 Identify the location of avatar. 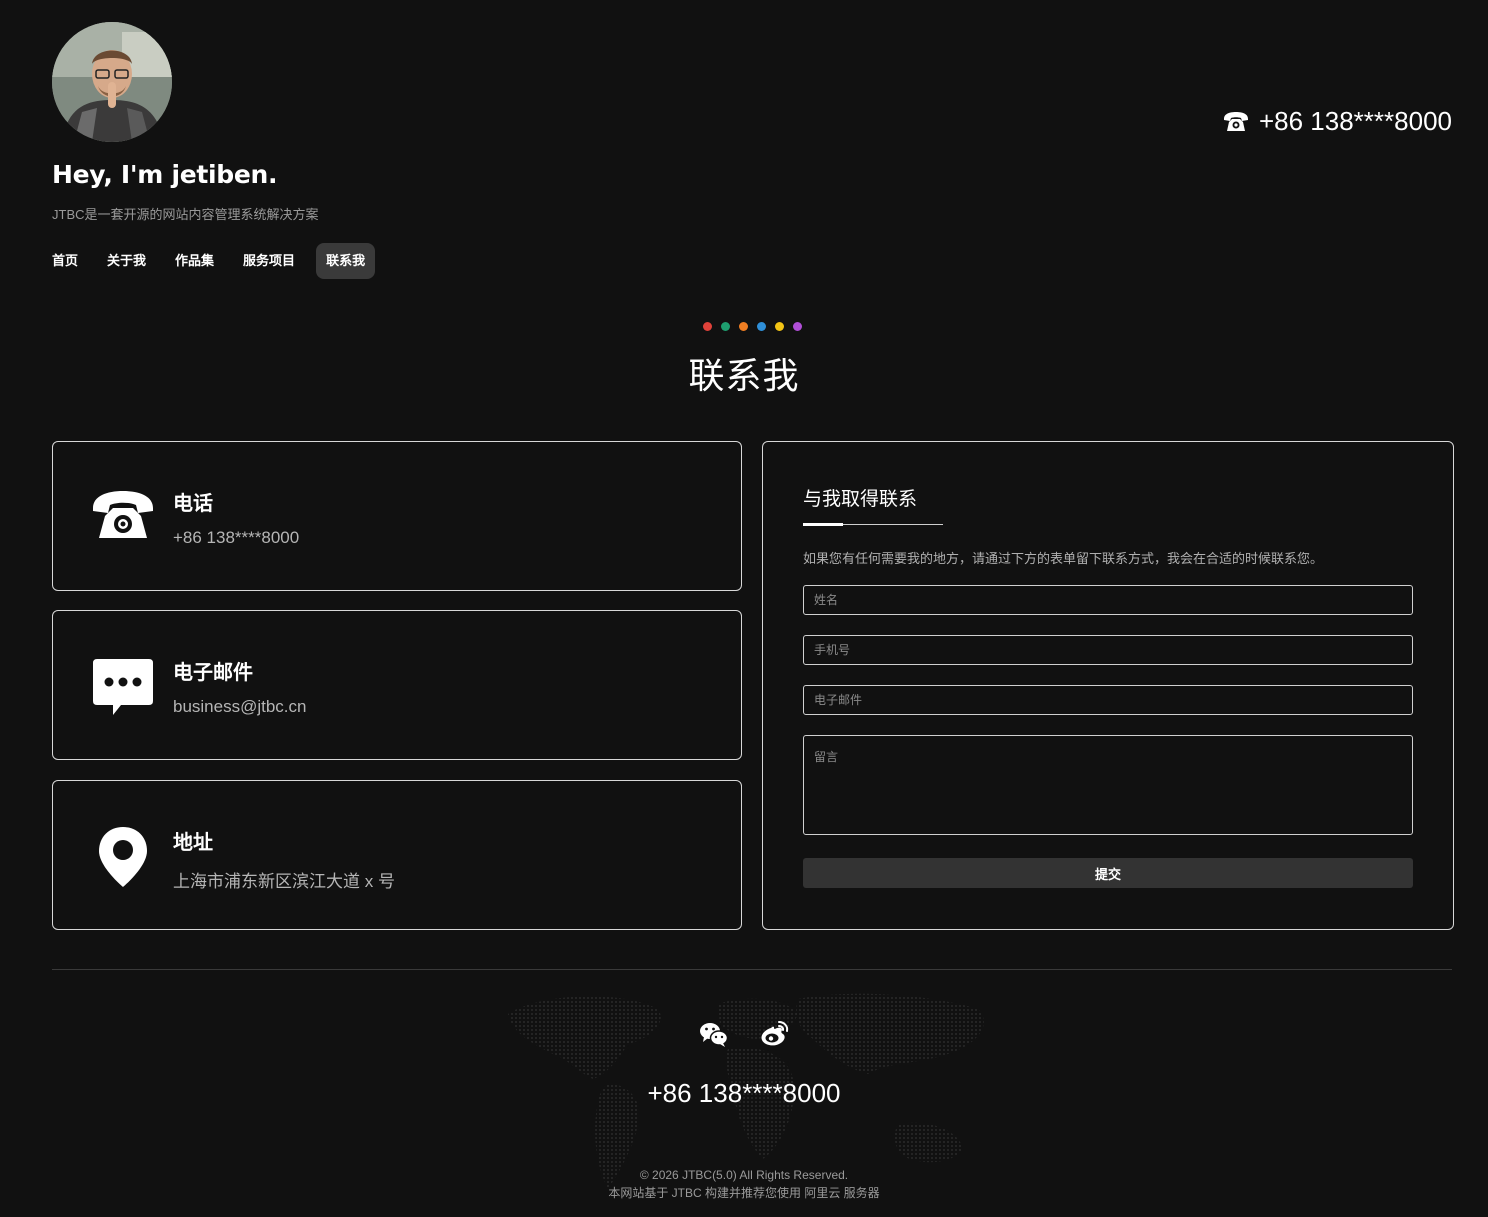
(112, 82).